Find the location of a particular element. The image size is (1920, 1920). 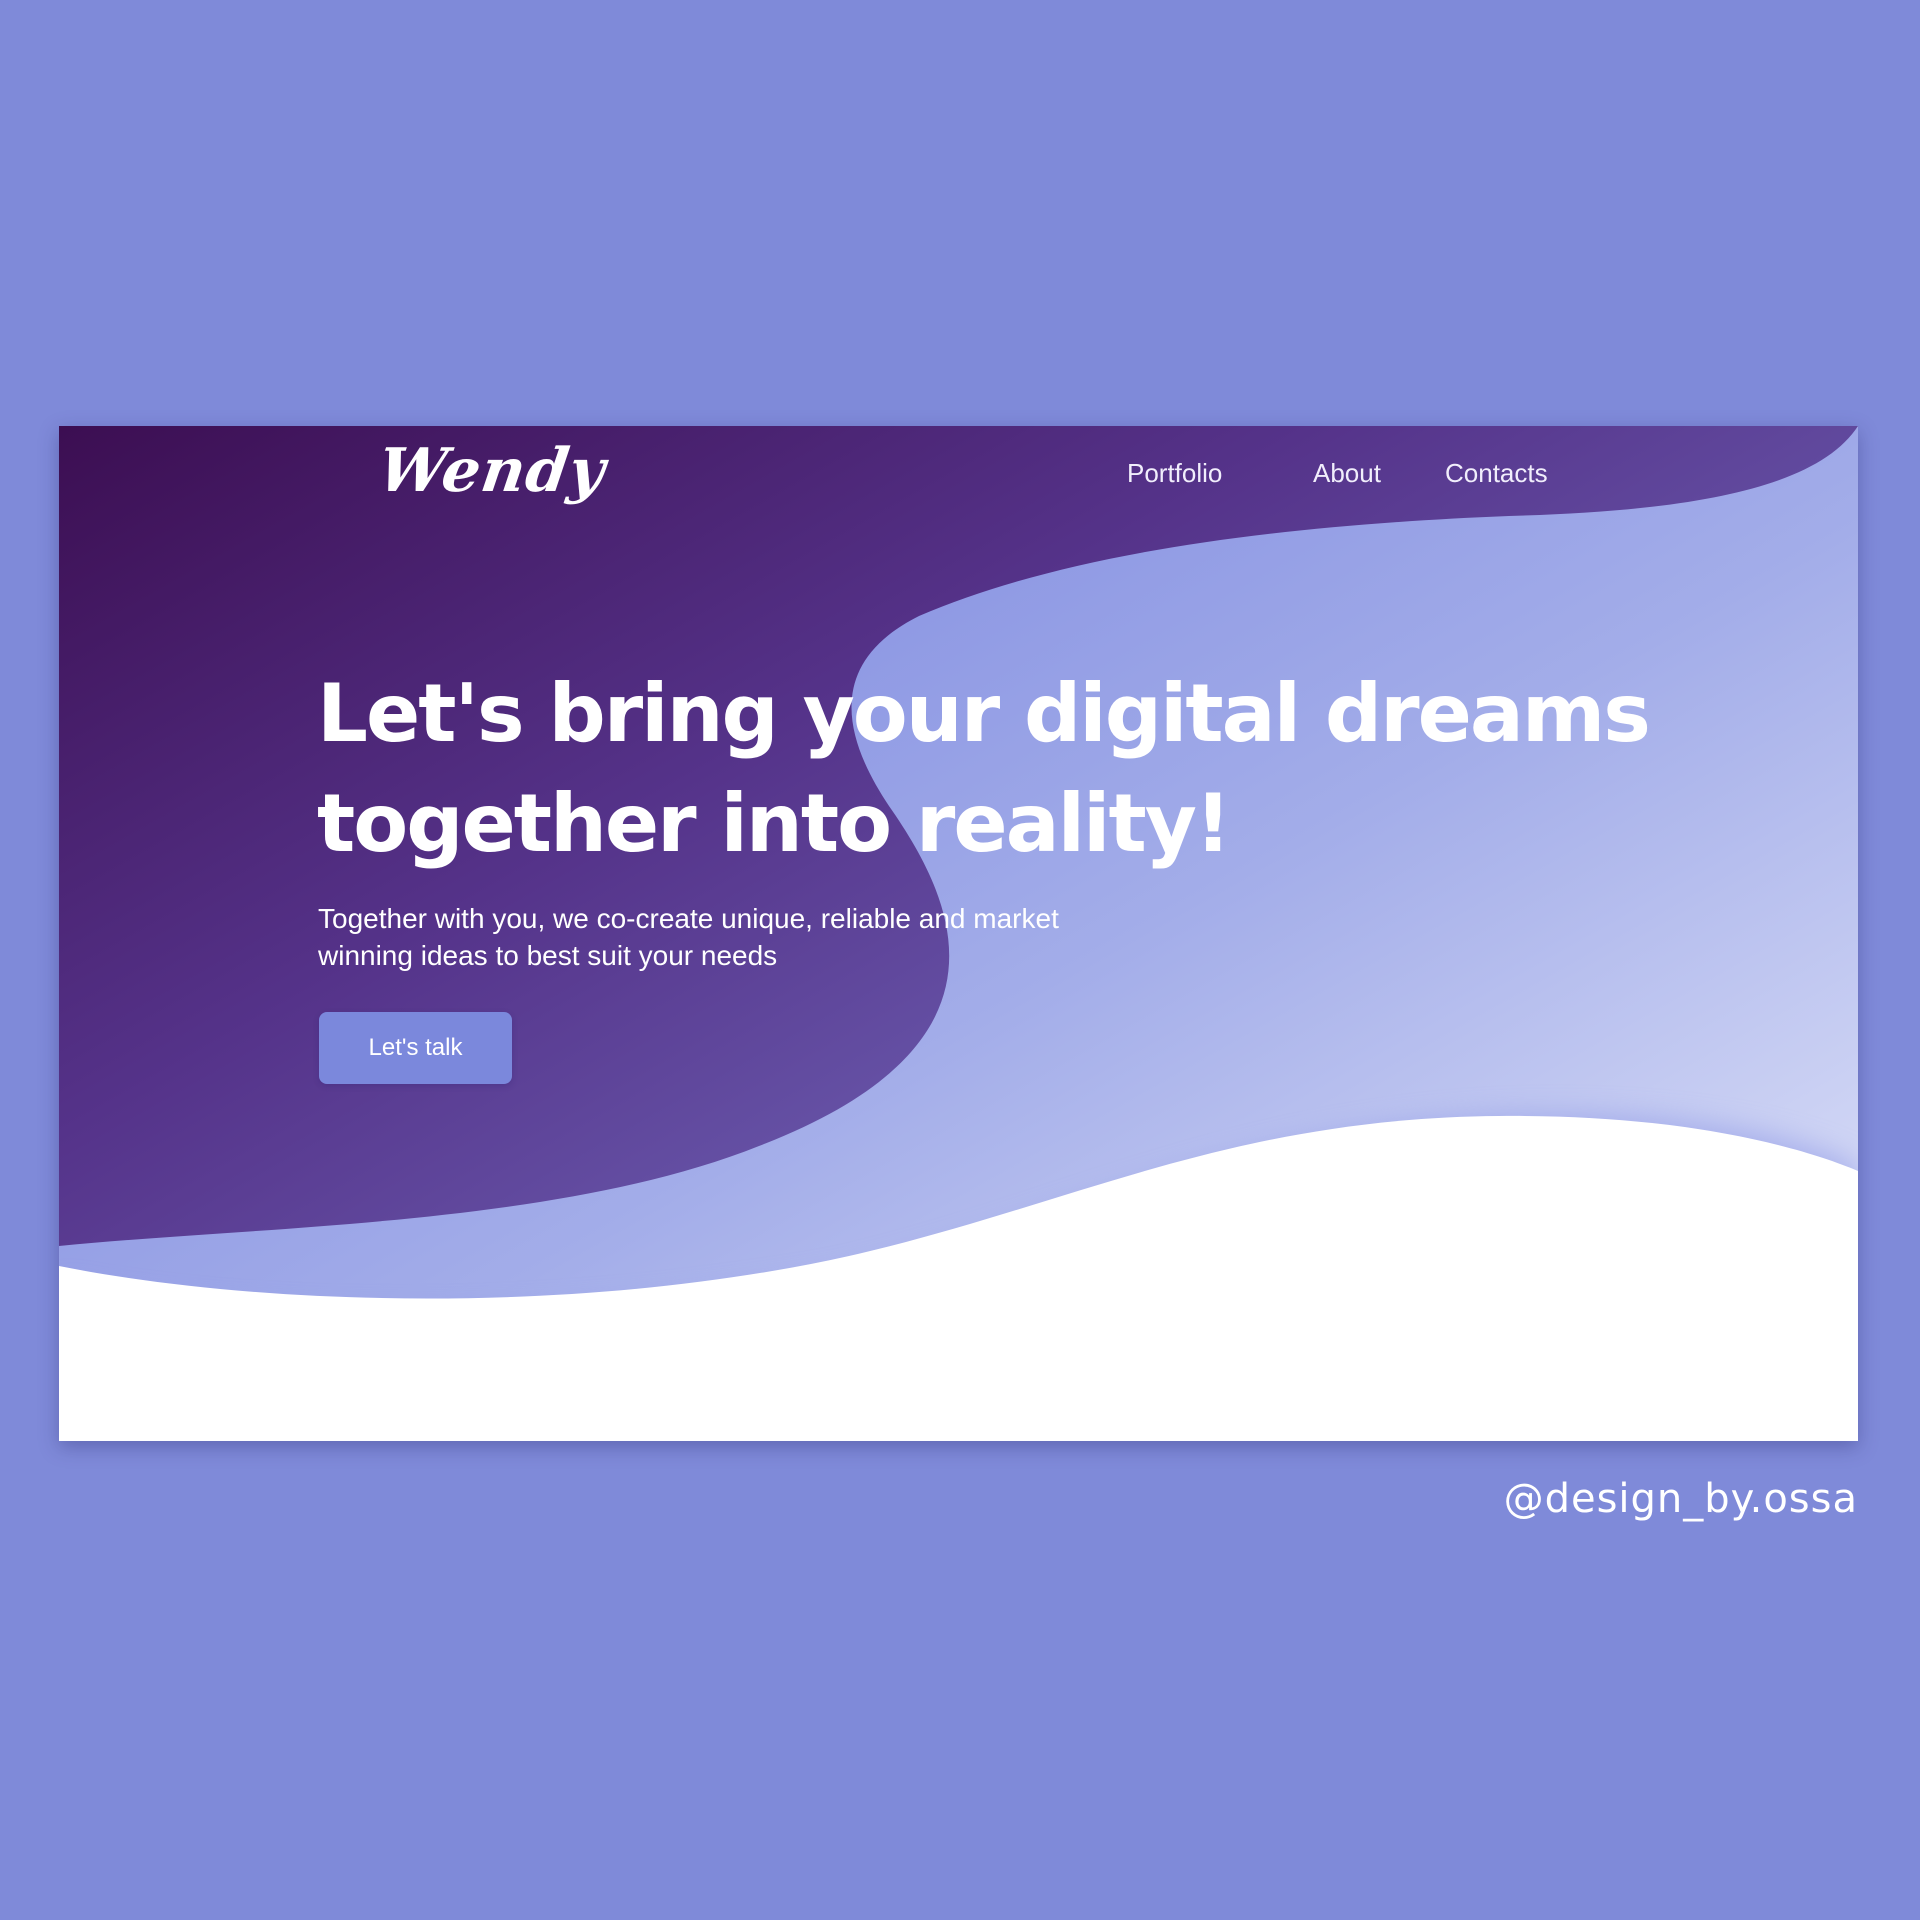

nav-link-about: About is located at coordinates (1347, 473).